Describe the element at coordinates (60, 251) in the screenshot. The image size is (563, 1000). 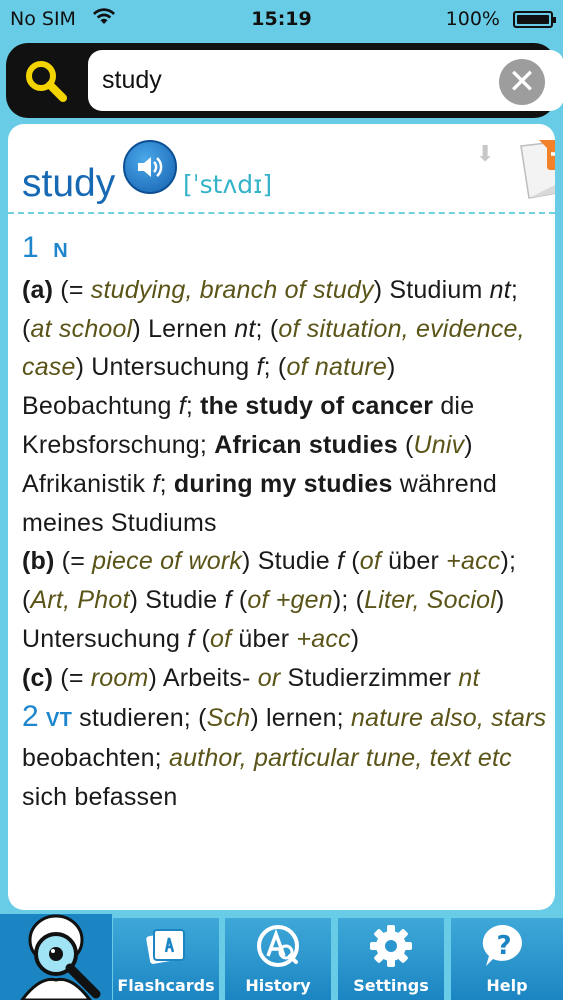
I see `part-of-speech: N` at that location.